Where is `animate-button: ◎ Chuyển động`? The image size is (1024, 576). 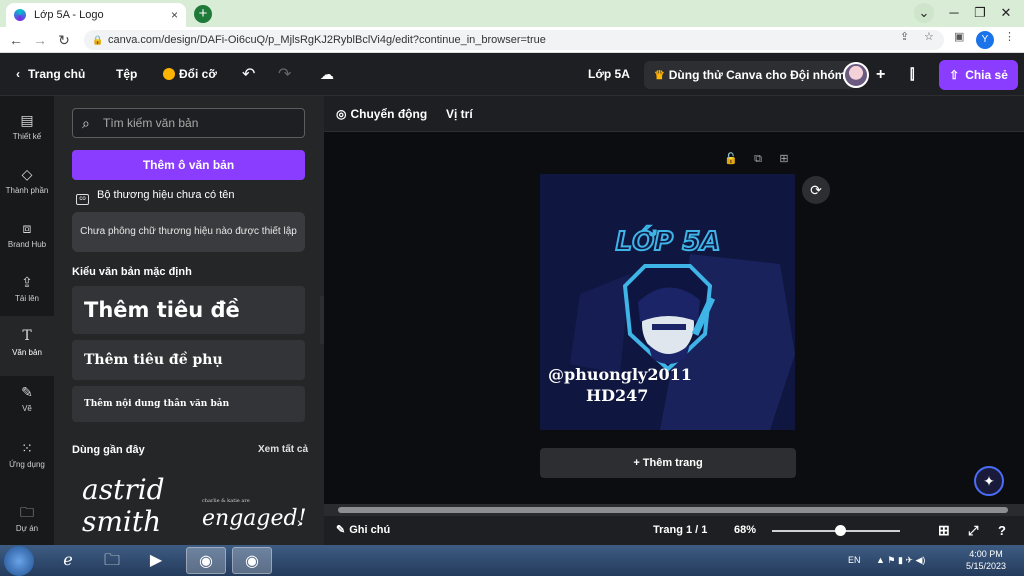
animate-button: ◎ Chuyển động is located at coordinates (381, 114).